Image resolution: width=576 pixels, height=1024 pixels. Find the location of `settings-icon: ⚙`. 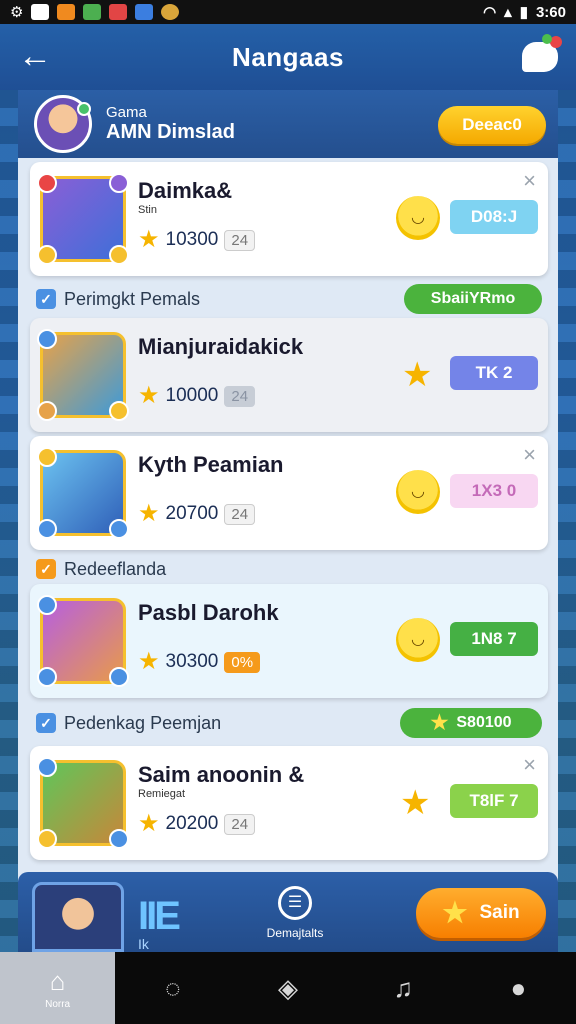

settings-icon: ⚙ is located at coordinates (17, 12).